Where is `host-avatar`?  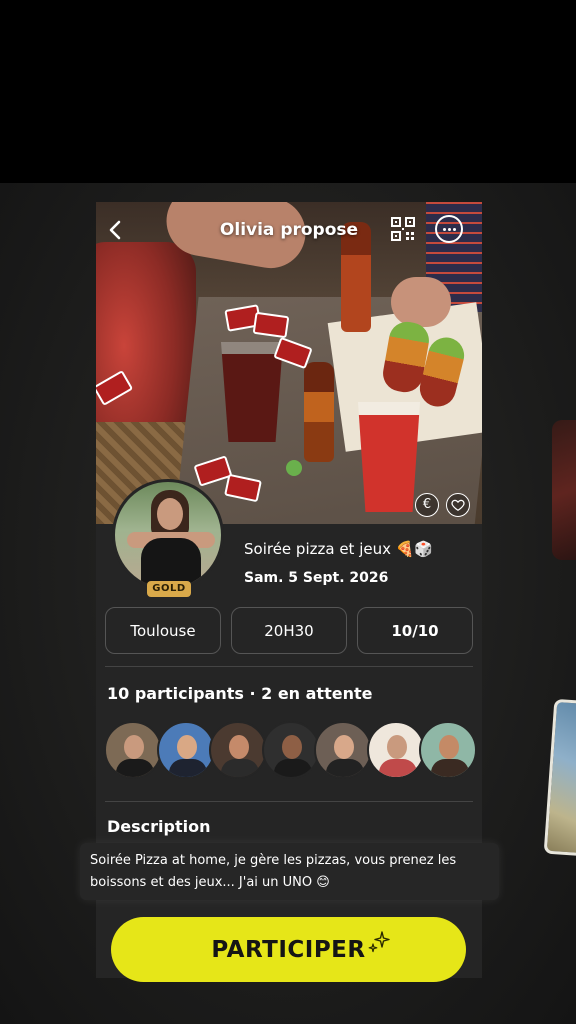 host-avatar is located at coordinates (168, 535).